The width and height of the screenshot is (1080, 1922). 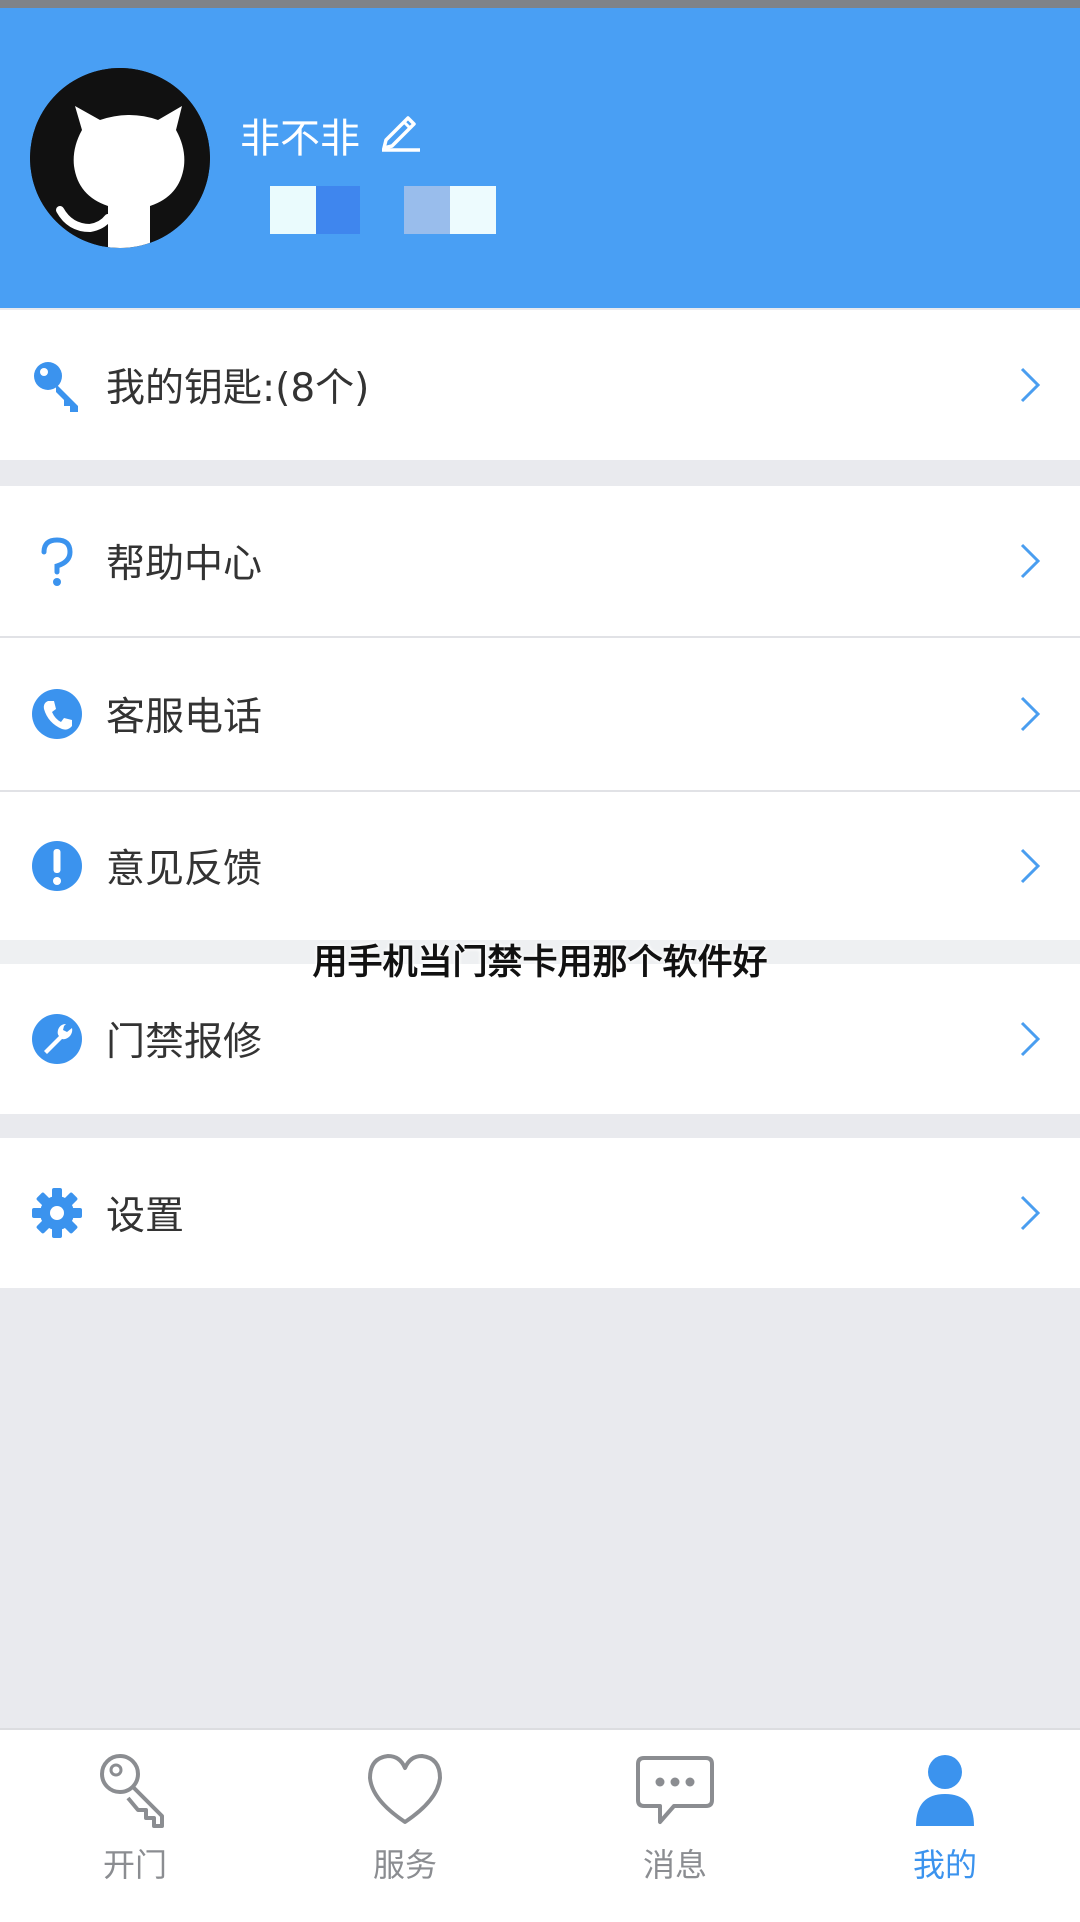 I want to click on tab-mine: 我的, so click(x=945, y=1826).